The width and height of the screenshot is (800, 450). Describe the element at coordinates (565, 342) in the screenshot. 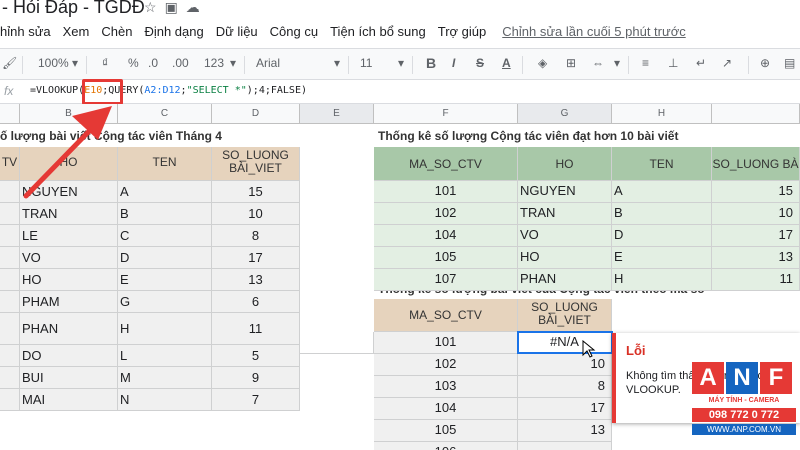

I see `active-cell-selection` at that location.